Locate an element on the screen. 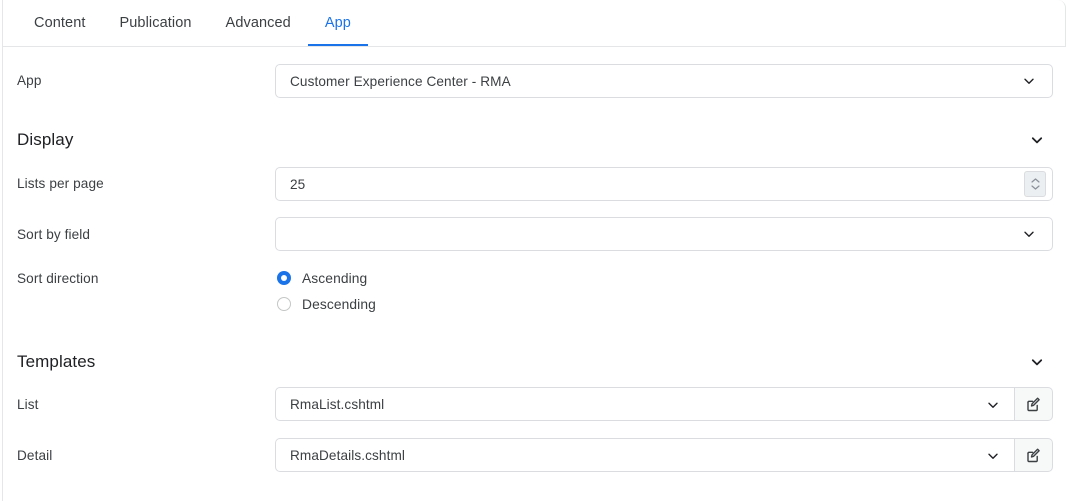 The image size is (1068, 501). sort-direction-label: Sort direction is located at coordinates (58, 278).